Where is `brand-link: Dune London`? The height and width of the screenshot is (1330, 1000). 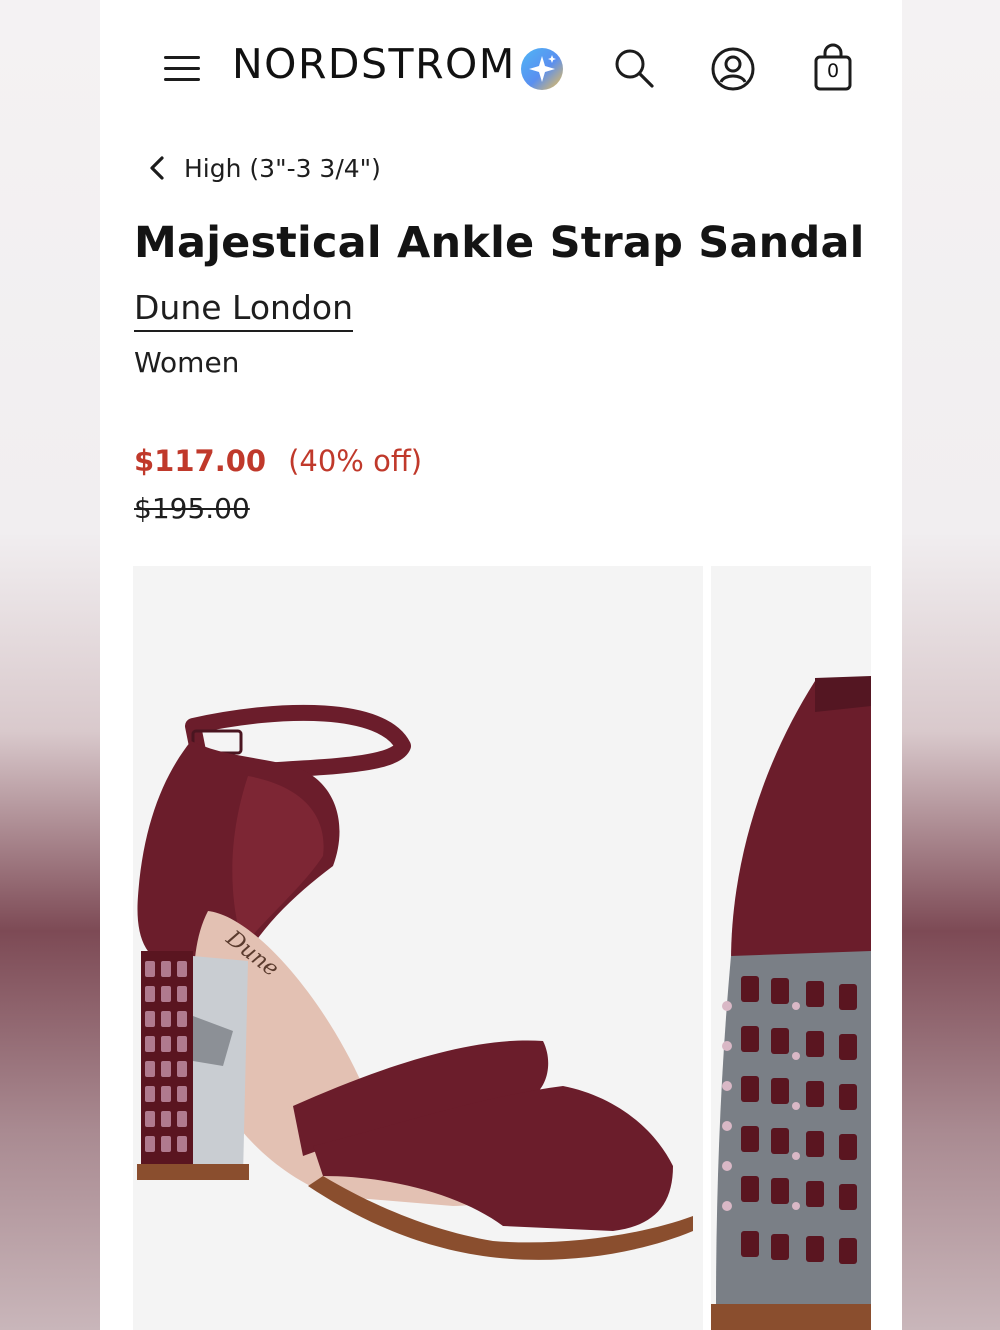
brand-link: Dune London is located at coordinates (243, 310).